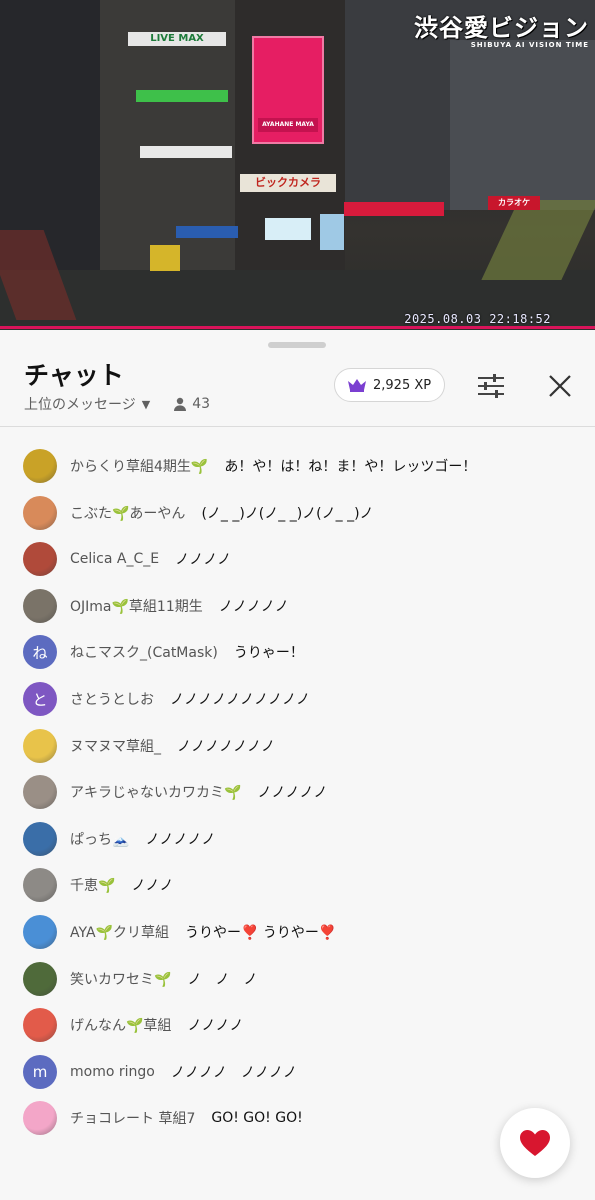 This screenshot has height=1200, width=595. What do you see at coordinates (180, 404) in the screenshot?
I see `person-icon` at bounding box center [180, 404].